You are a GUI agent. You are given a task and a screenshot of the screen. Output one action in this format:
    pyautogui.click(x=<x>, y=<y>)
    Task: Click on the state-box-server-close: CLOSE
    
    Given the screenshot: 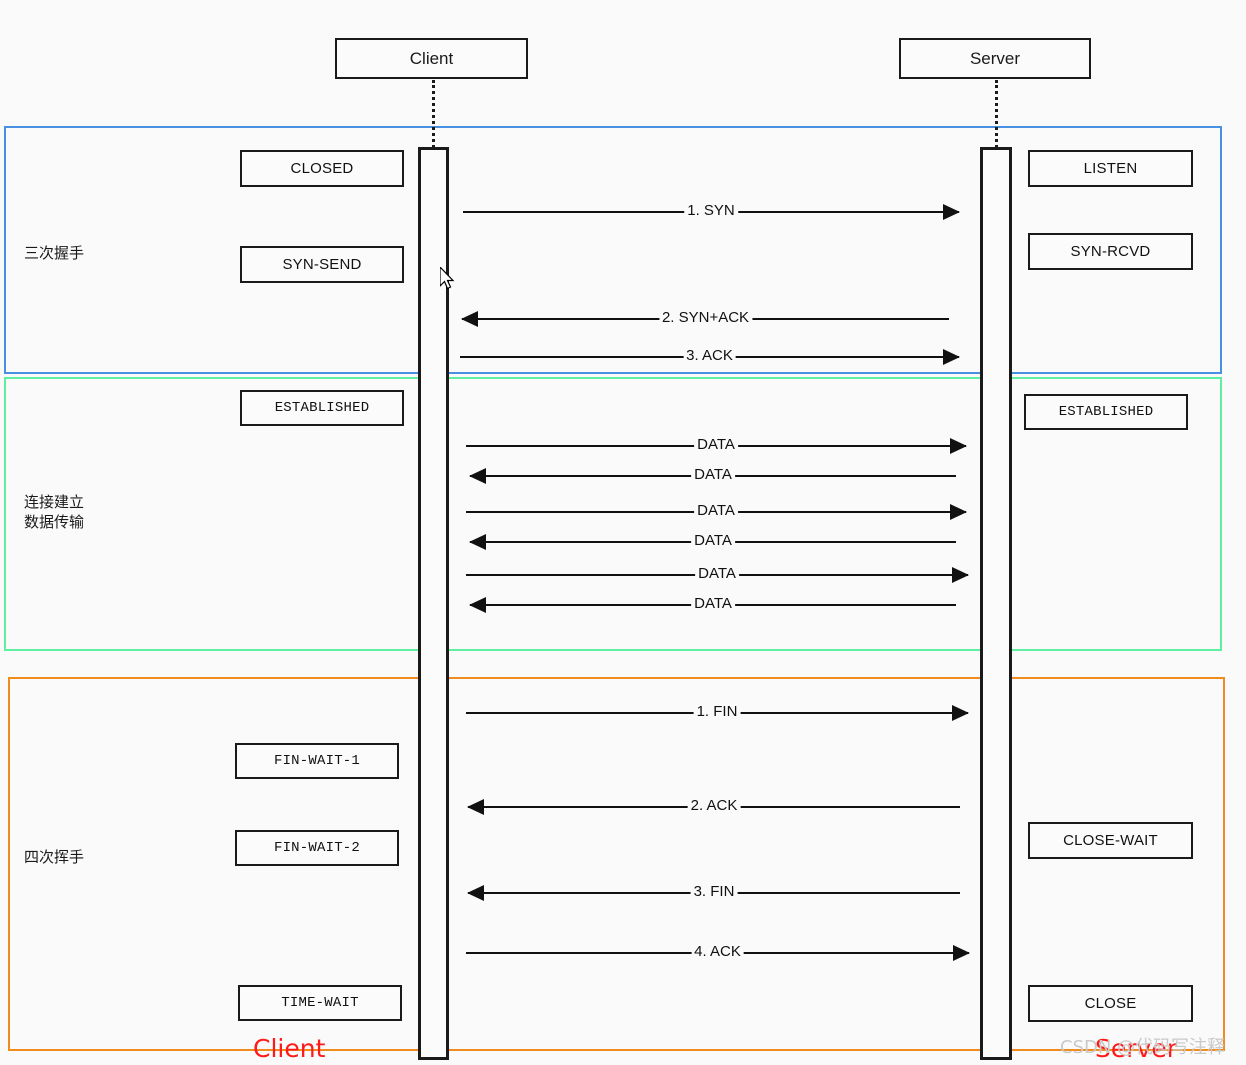 What is the action you would take?
    pyautogui.click(x=1110, y=1003)
    